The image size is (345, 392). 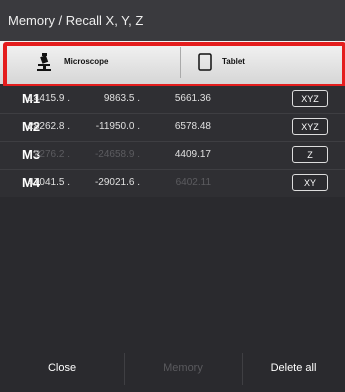 I want to click on close-button: Close, so click(x=62, y=368).